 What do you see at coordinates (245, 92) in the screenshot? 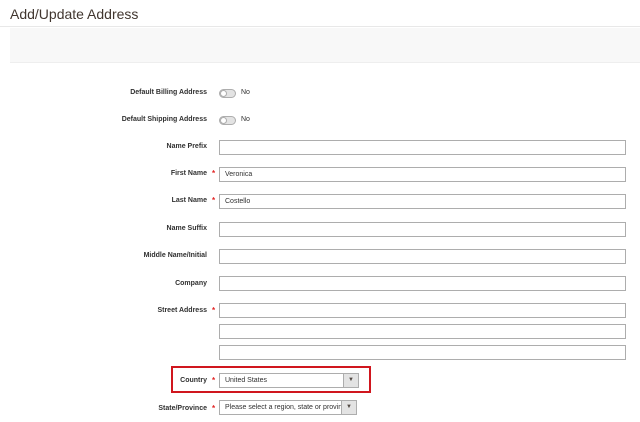
I see `default-billing-value: No` at bounding box center [245, 92].